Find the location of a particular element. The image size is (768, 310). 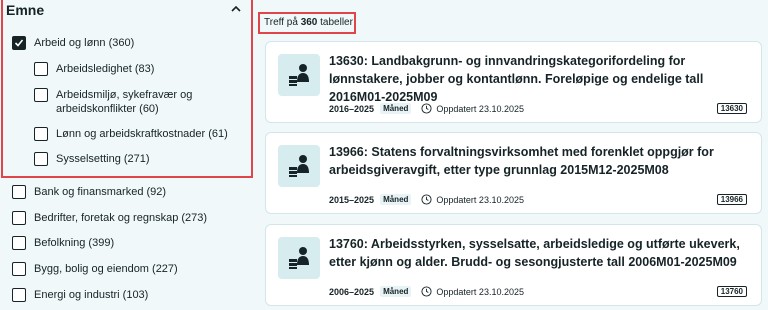

results-count: Treff på 360 tabeller is located at coordinates (307, 23).